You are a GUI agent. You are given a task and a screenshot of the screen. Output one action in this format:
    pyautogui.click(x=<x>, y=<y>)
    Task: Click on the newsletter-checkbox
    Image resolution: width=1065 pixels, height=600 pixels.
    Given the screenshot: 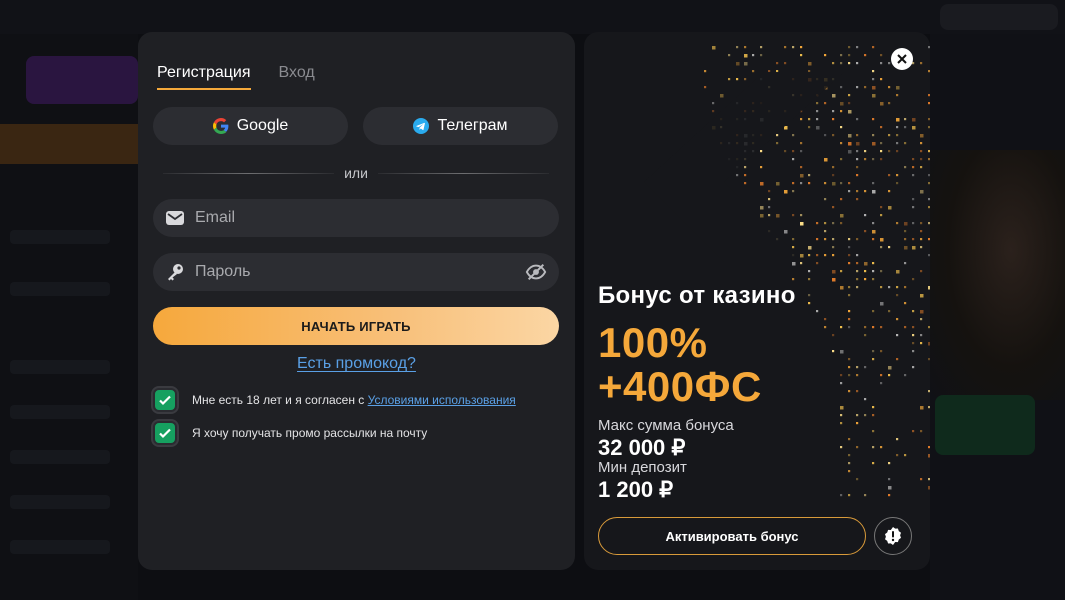 What is the action you would take?
    pyautogui.click(x=165, y=433)
    